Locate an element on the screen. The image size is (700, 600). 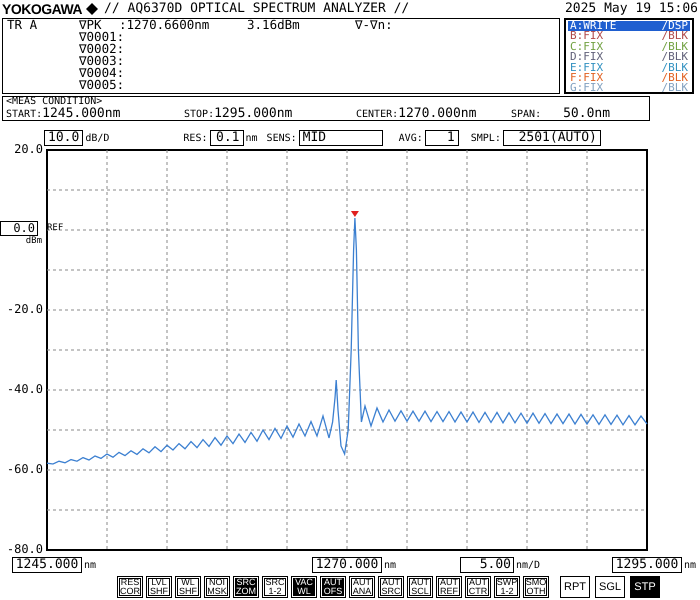
trace-item: F:FIX /BLK is located at coordinates (629, 78).